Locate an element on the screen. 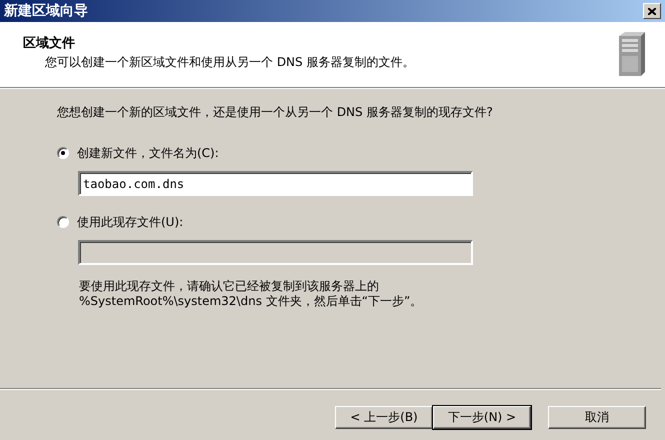 The height and width of the screenshot is (440, 665). note-text: 要使用此现存文件，请确认它已经被复制到该服务器上的 %SystemRoot%\system32\dns 文件夹，然后单击“下一步”。 is located at coordinates (251, 294).